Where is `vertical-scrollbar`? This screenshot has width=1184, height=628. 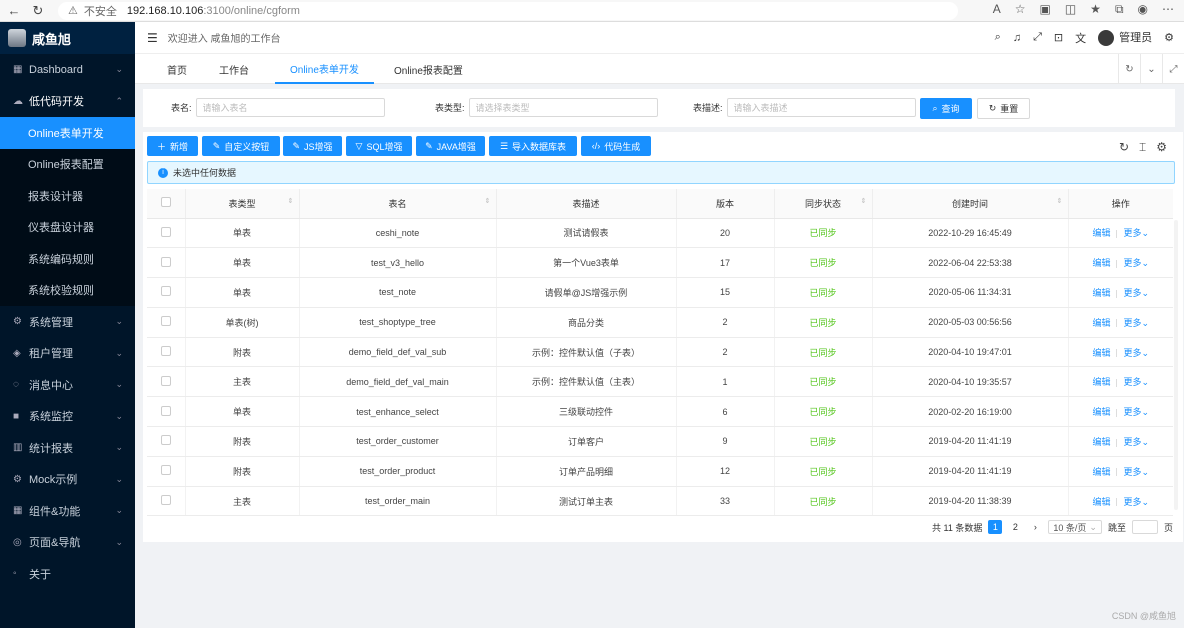 vertical-scrollbar is located at coordinates (1176, 365).